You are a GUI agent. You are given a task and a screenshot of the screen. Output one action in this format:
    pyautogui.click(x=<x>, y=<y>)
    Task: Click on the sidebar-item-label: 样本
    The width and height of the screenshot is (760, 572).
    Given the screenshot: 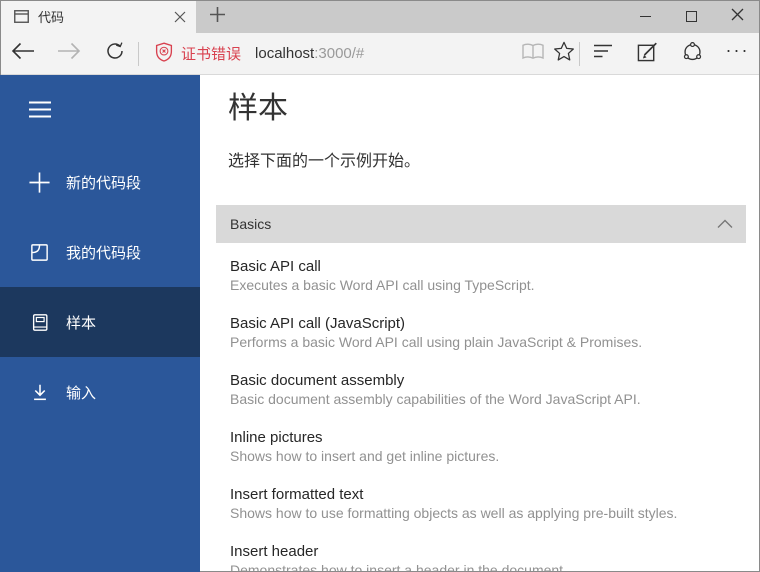 What is the action you would take?
    pyautogui.click(x=81, y=323)
    